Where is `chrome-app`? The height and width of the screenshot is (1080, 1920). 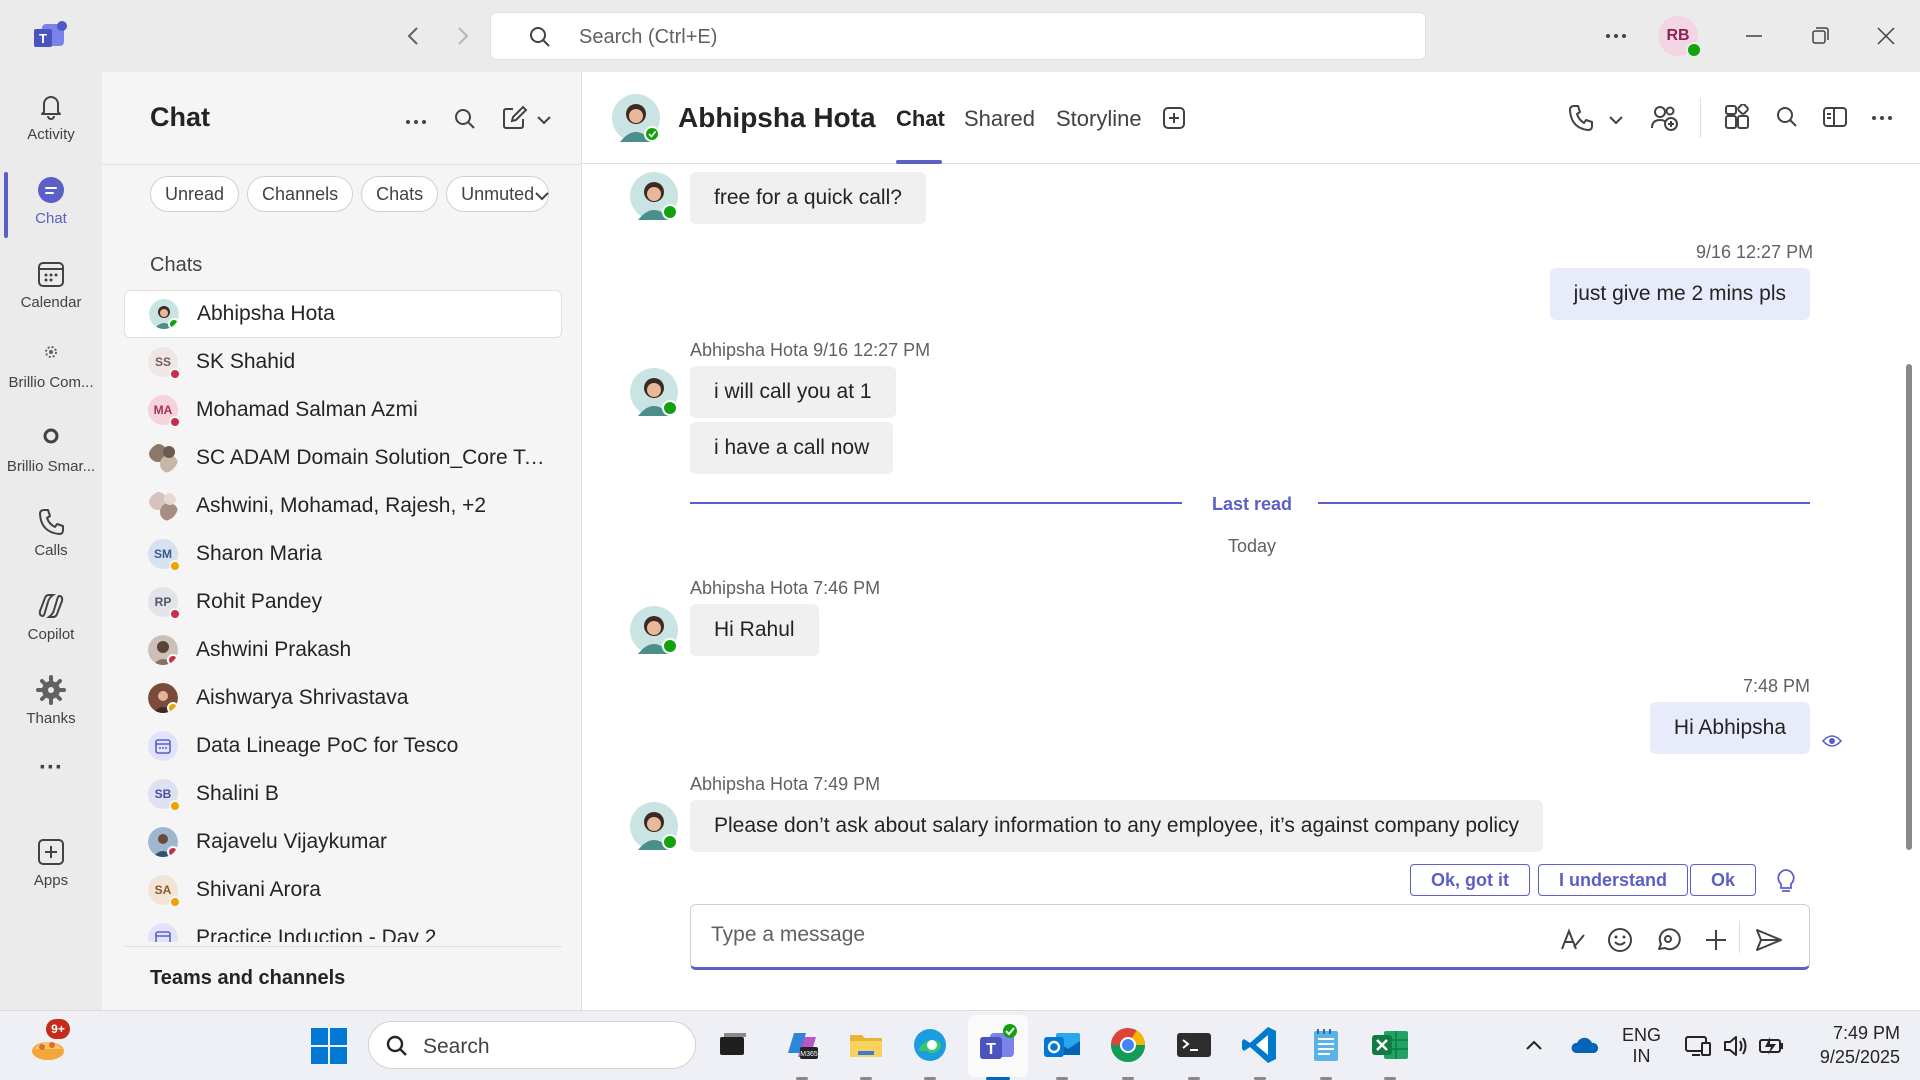 chrome-app is located at coordinates (1128, 1051).